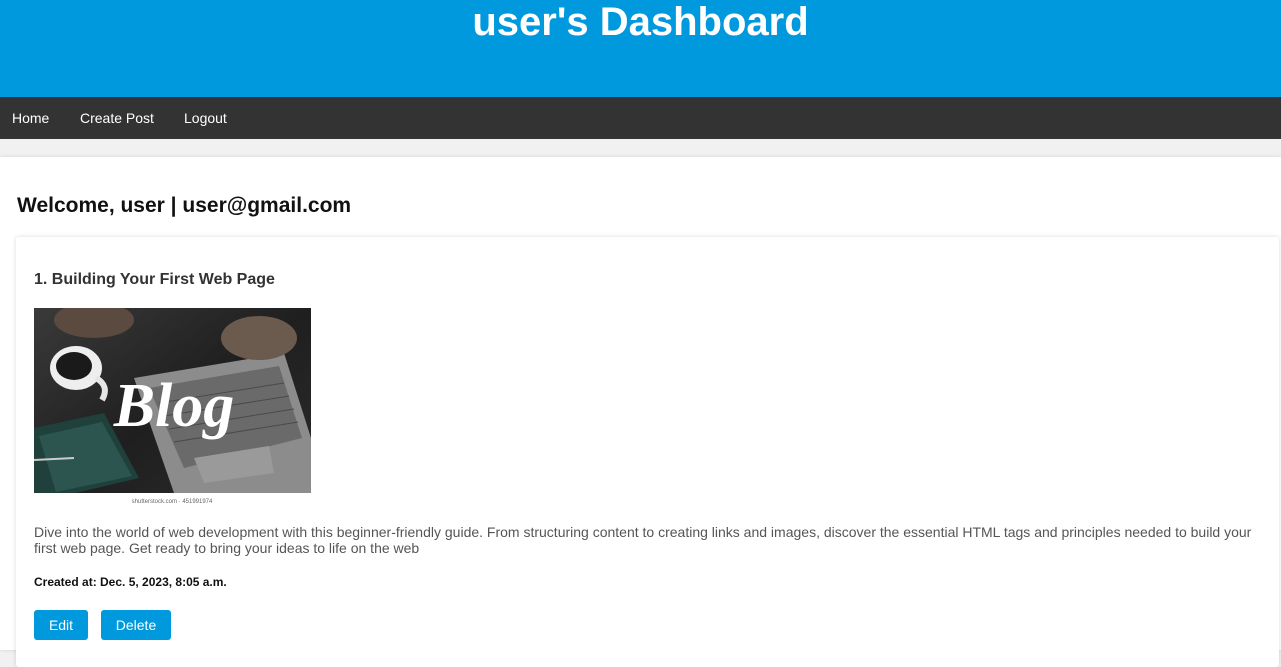 The height and width of the screenshot is (667, 1281). What do you see at coordinates (154, 279) in the screenshot?
I see `post-title: 1. Building Your First Web Page` at bounding box center [154, 279].